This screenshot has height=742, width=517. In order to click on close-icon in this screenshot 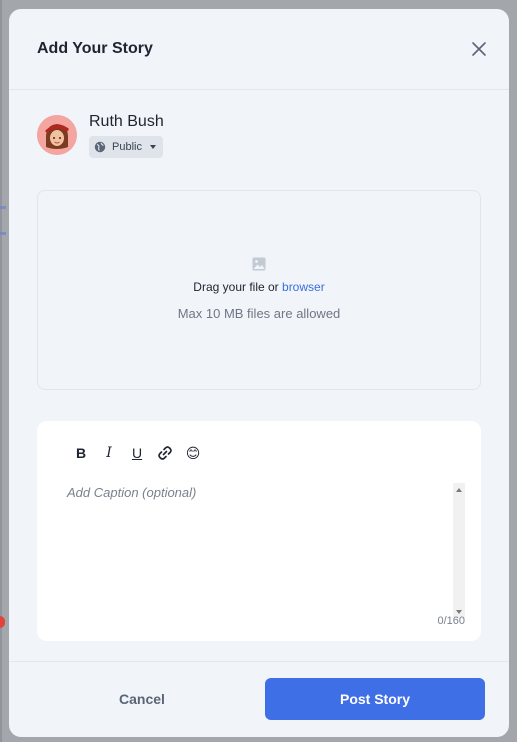, I will do `click(479, 49)`.